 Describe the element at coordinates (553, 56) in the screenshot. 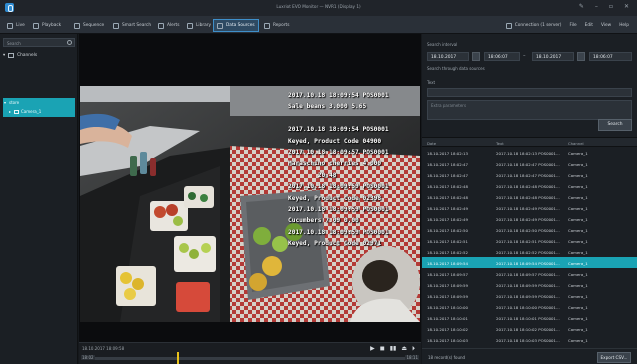

I see `to-date-field: 18.10.2017` at that location.